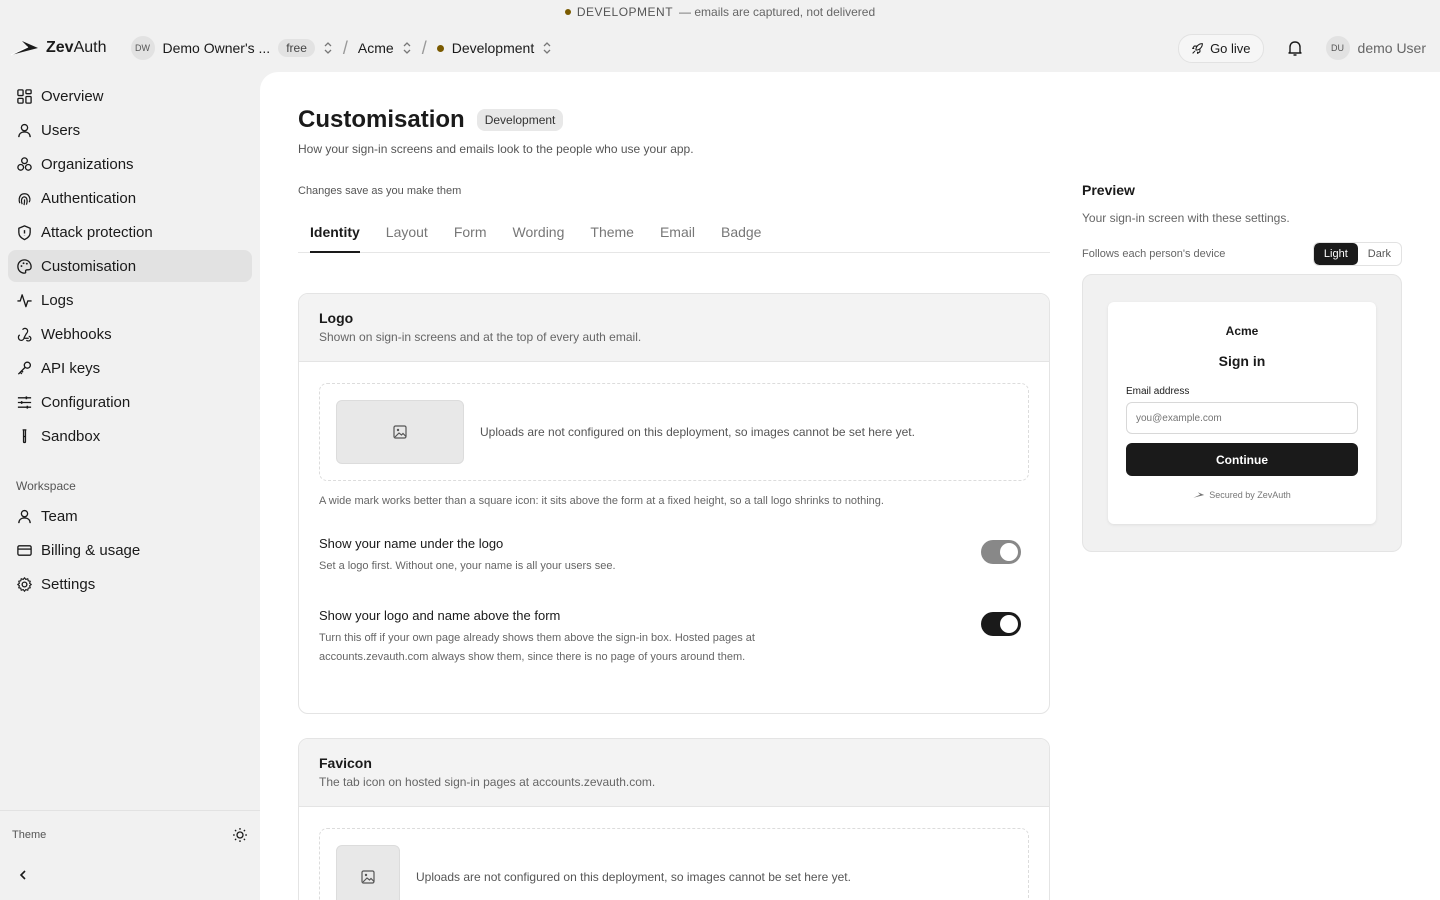 This screenshot has height=900, width=1440. What do you see at coordinates (1295, 48) in the screenshot?
I see `bell-icon` at bounding box center [1295, 48].